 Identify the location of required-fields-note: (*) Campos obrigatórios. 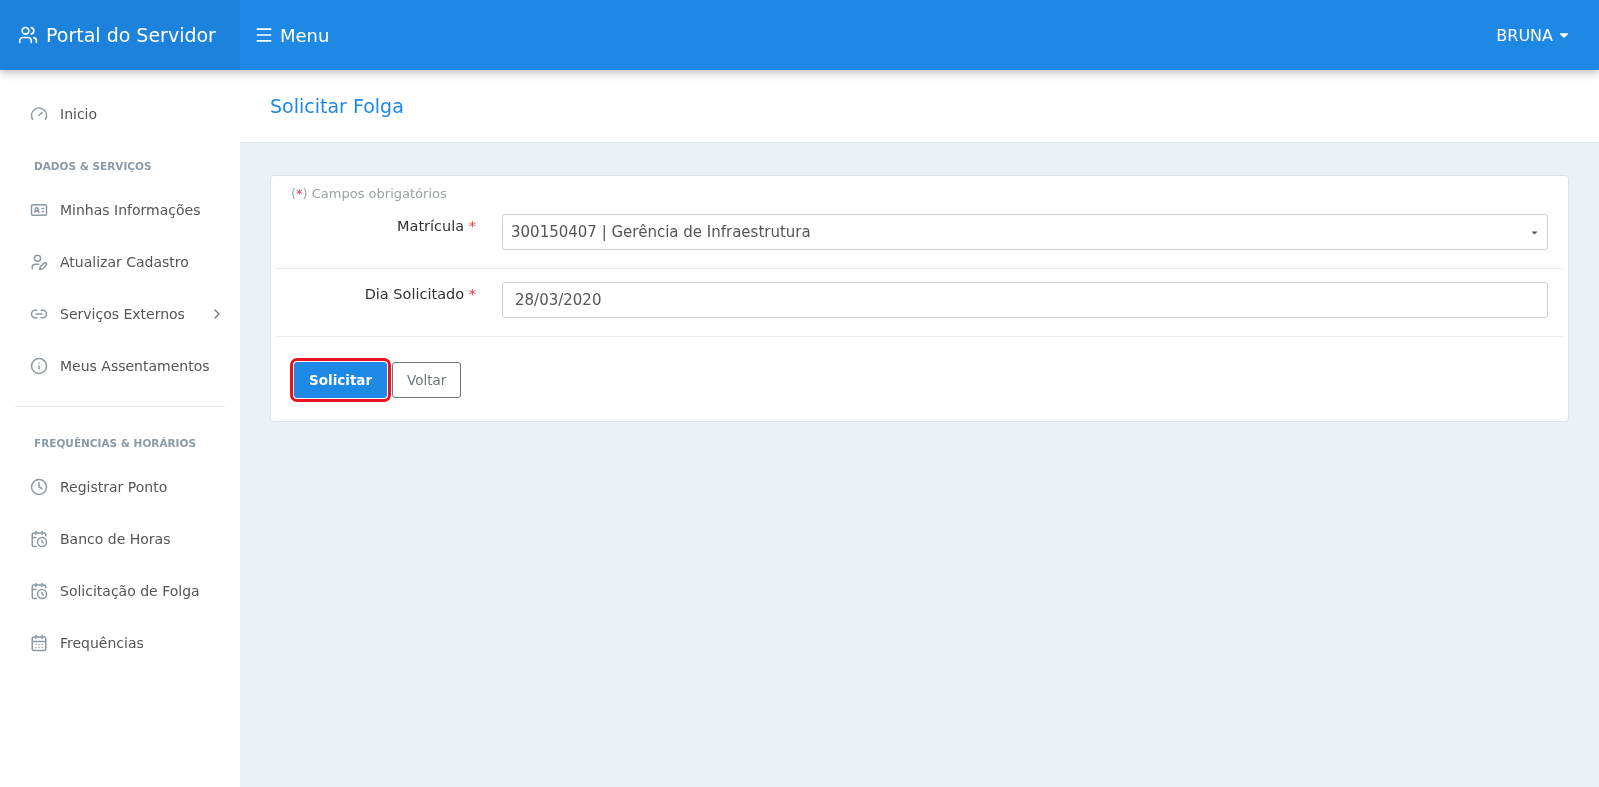
(369, 193).